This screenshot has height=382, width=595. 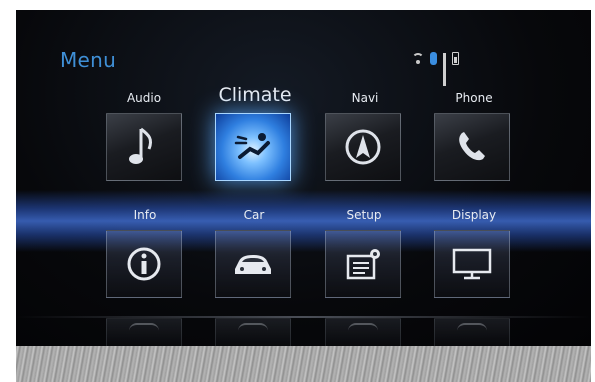 I want to click on menu-label-display: Display, so click(x=474, y=215).